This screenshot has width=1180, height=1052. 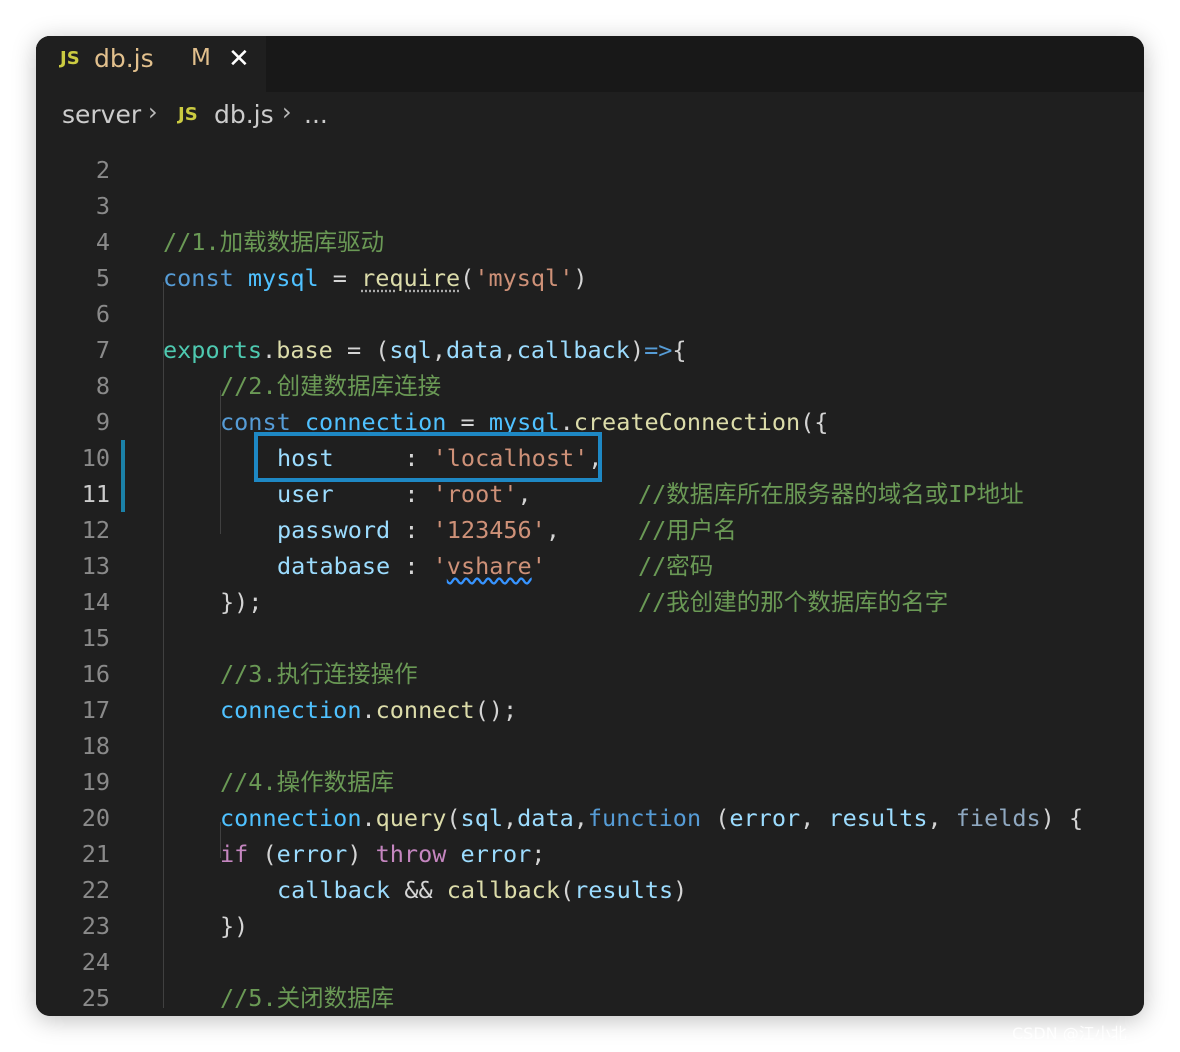 I want to click on code-line: 21 callback && callback(results), so click(x=590, y=852).